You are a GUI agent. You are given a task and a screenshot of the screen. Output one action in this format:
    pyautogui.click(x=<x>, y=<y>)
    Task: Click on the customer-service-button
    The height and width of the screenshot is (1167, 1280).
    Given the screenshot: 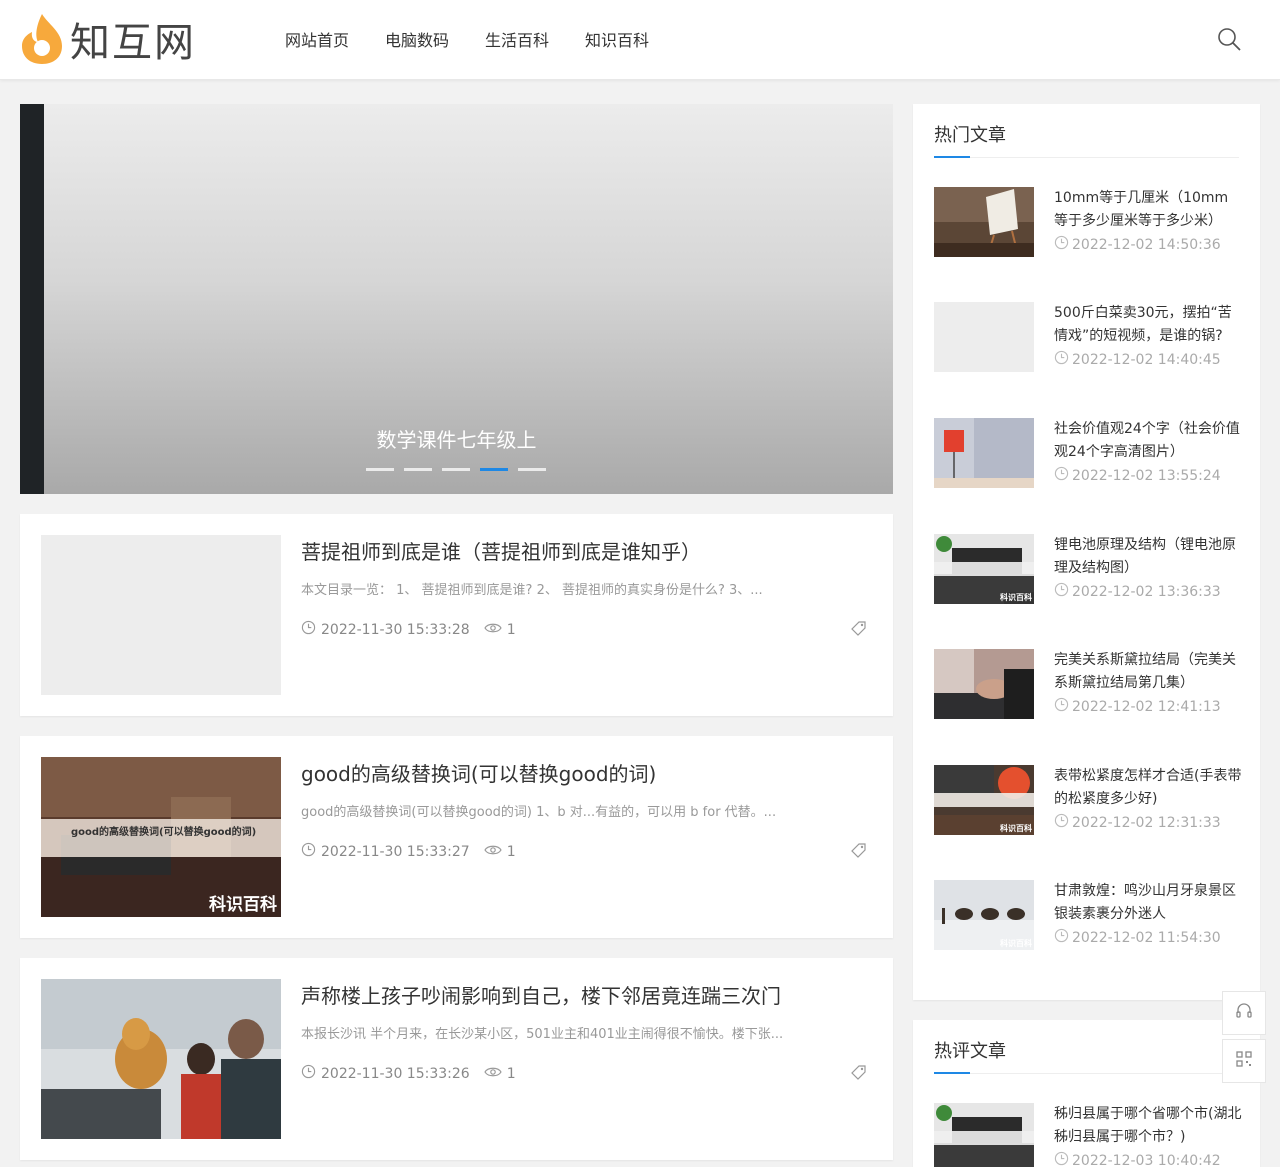 What is the action you would take?
    pyautogui.click(x=1244, y=1013)
    